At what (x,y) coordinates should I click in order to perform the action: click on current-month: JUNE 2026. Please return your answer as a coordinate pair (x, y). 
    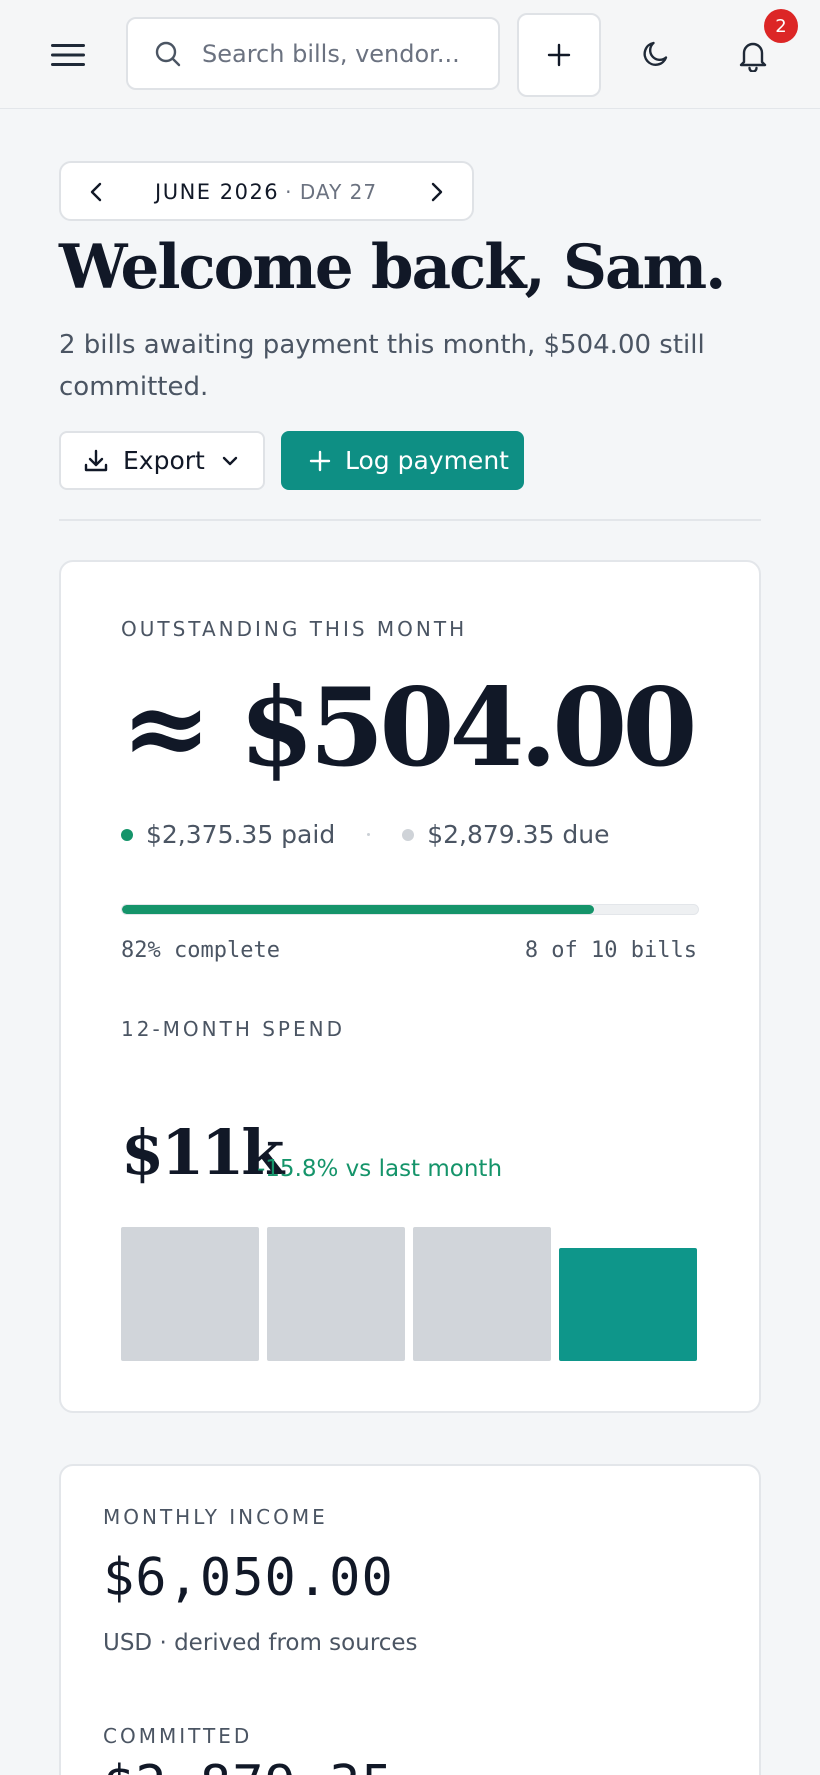
    Looking at the image, I should click on (217, 192).